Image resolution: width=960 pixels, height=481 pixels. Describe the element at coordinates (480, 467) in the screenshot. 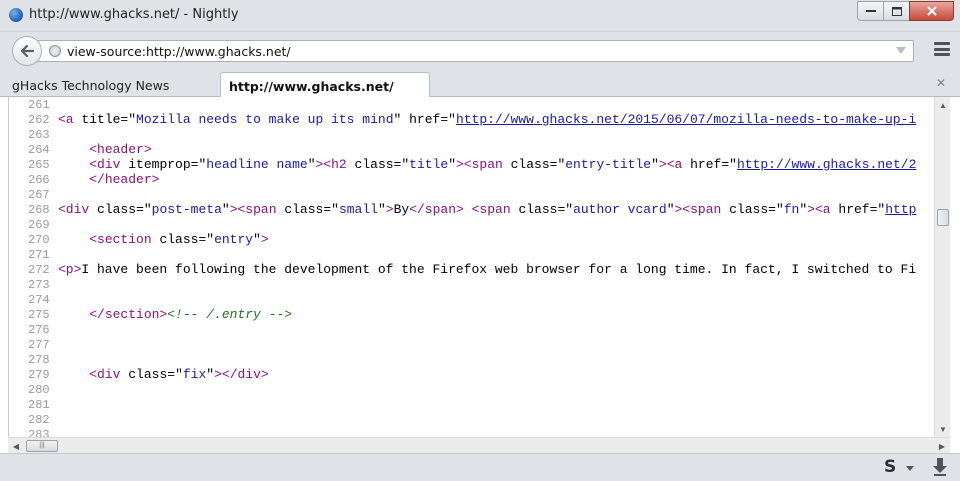

I see `addon-bar: S` at that location.